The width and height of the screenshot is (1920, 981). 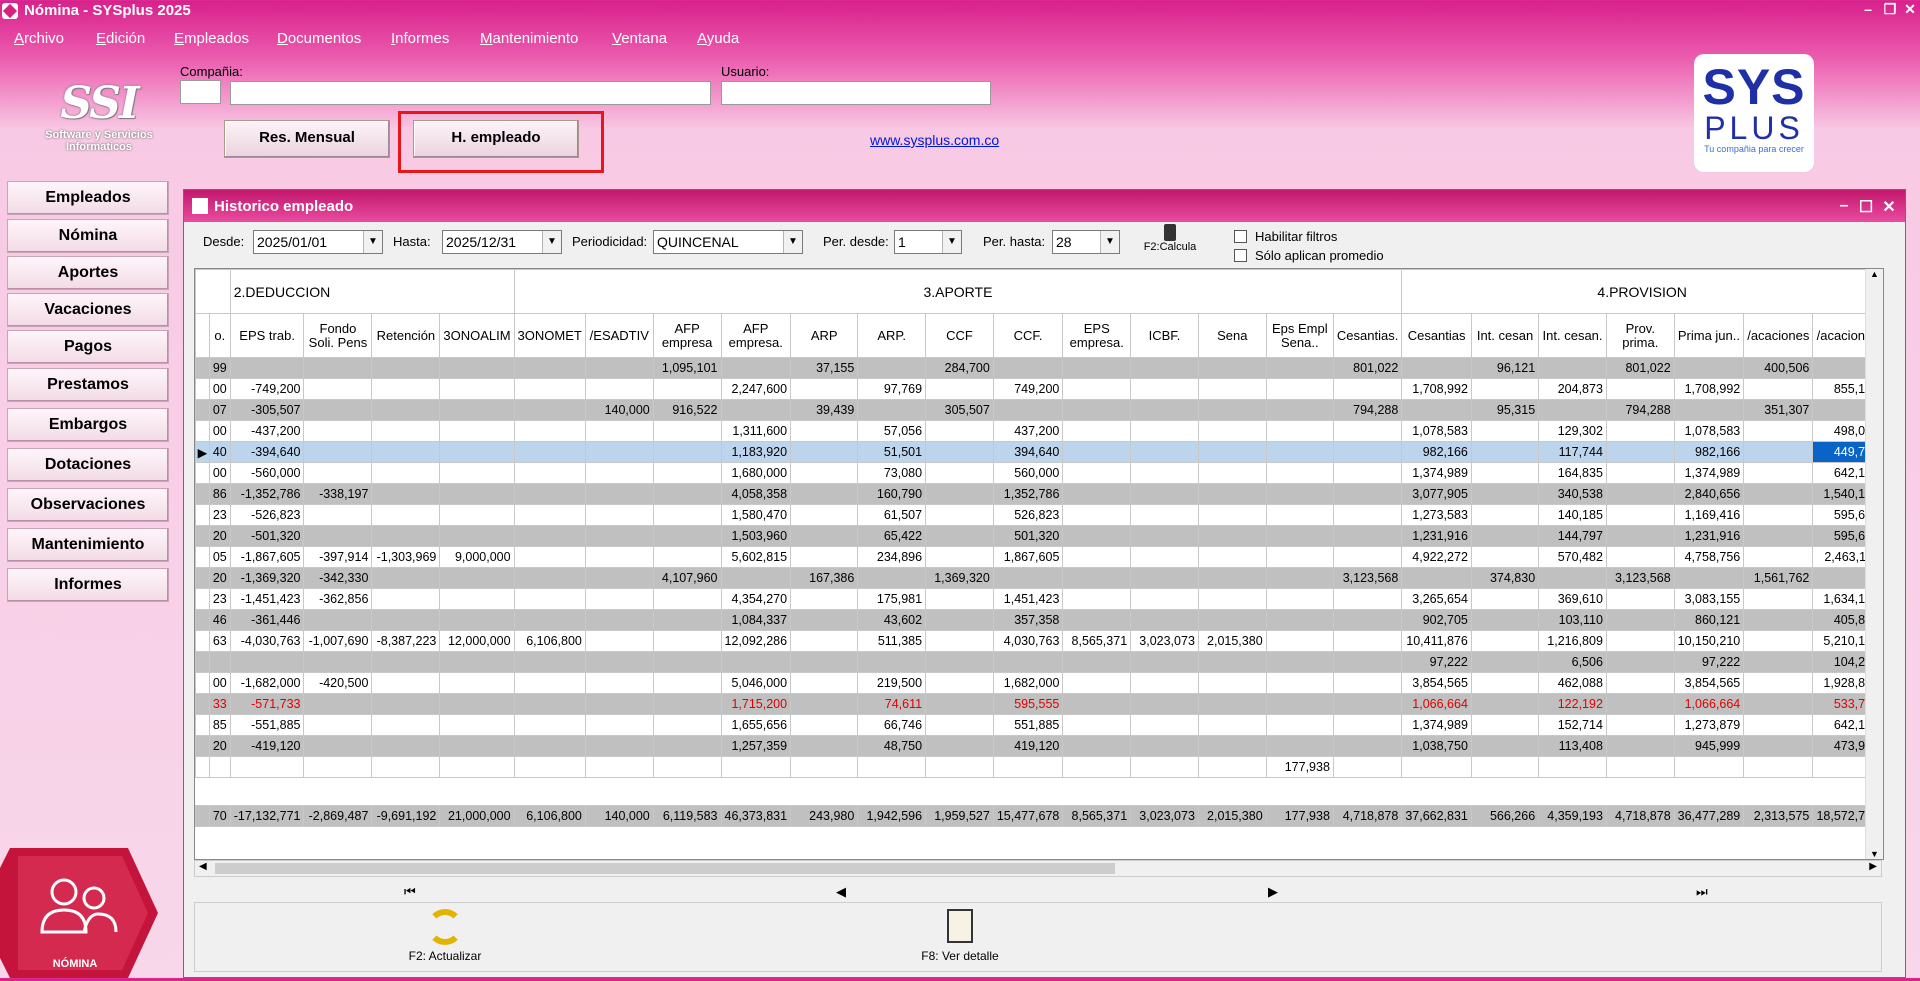 I want to click on table-cell: -749,200, so click(x=267, y=389).